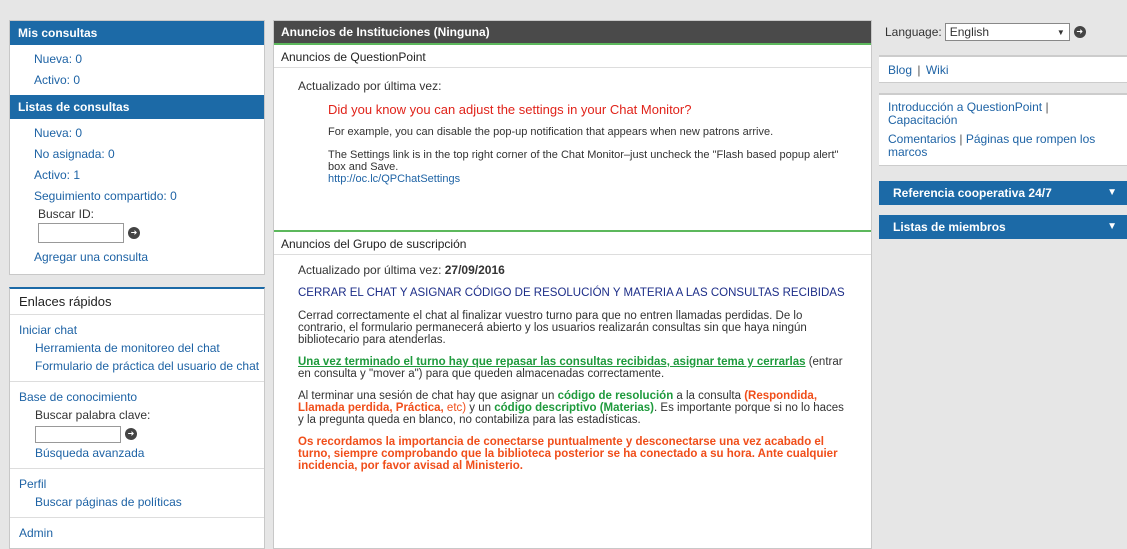  What do you see at coordinates (137, 33) in the screenshot?
I see `my-queries-title: Mis consultas` at bounding box center [137, 33].